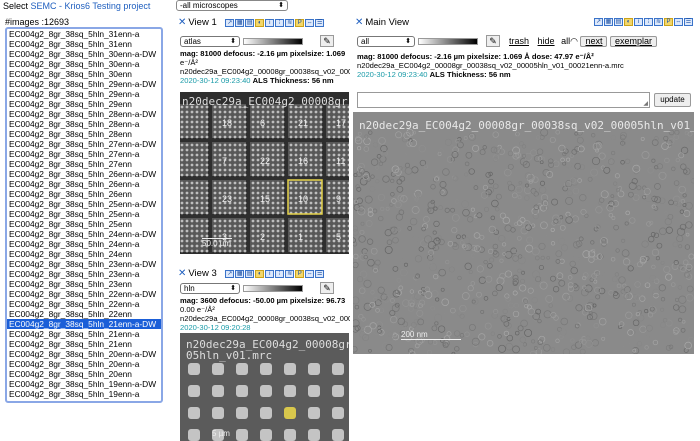  What do you see at coordinates (84, 104) in the screenshot?
I see `list-item: EC004g2_8gr_38sq_5hln_29enn` at bounding box center [84, 104].